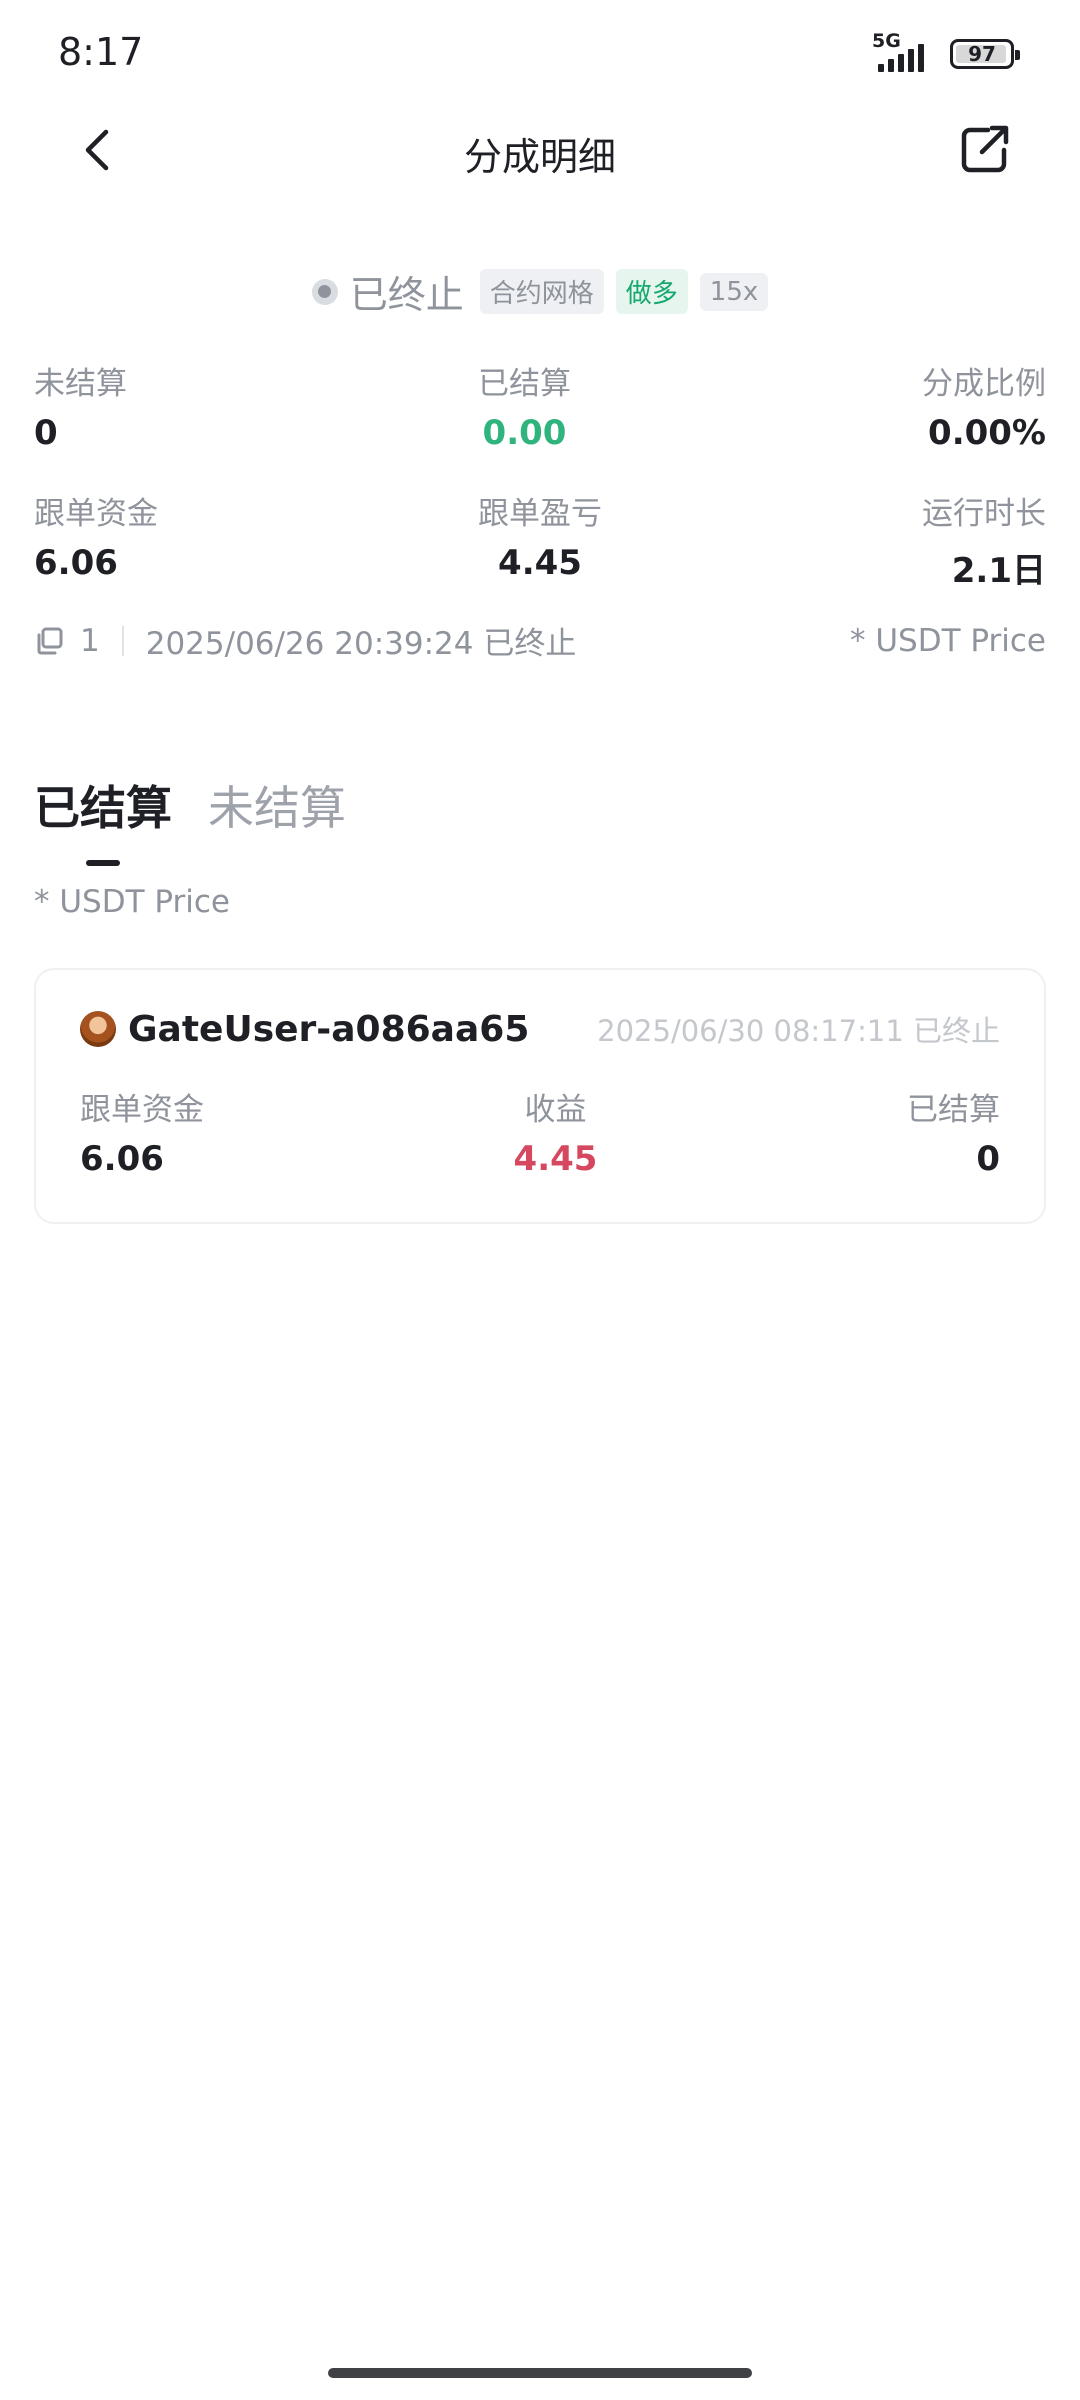  Describe the element at coordinates (80, 384) in the screenshot. I see `stat-label: 未结算` at that location.